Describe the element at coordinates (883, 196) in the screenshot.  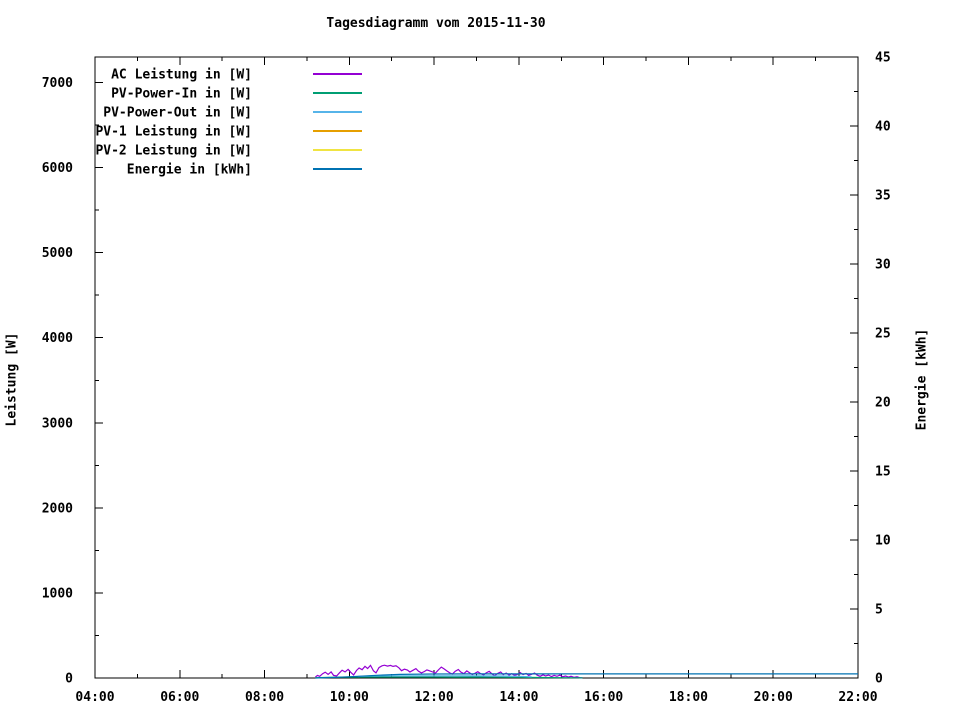
I see `y-right-tick-label: 35` at that location.